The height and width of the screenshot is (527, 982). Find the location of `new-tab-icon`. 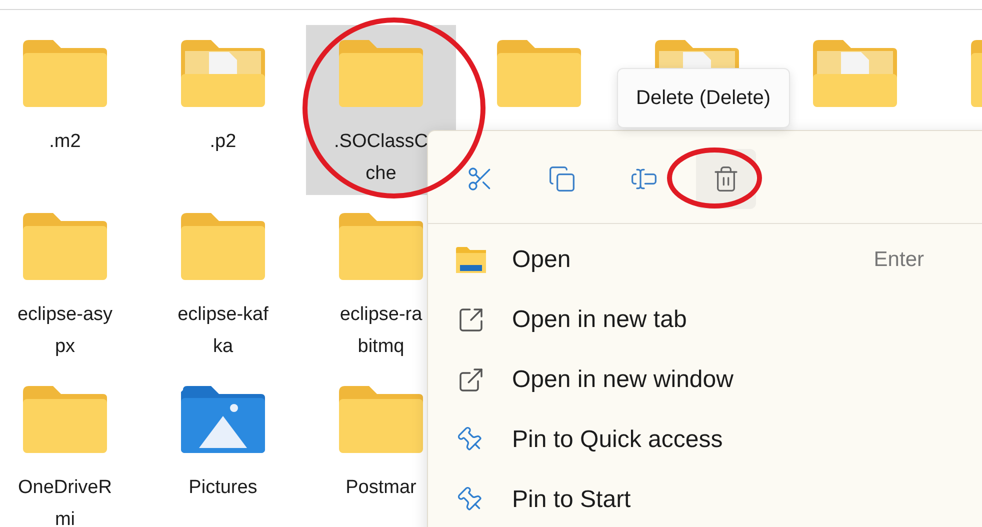

new-tab-icon is located at coordinates (471, 320).